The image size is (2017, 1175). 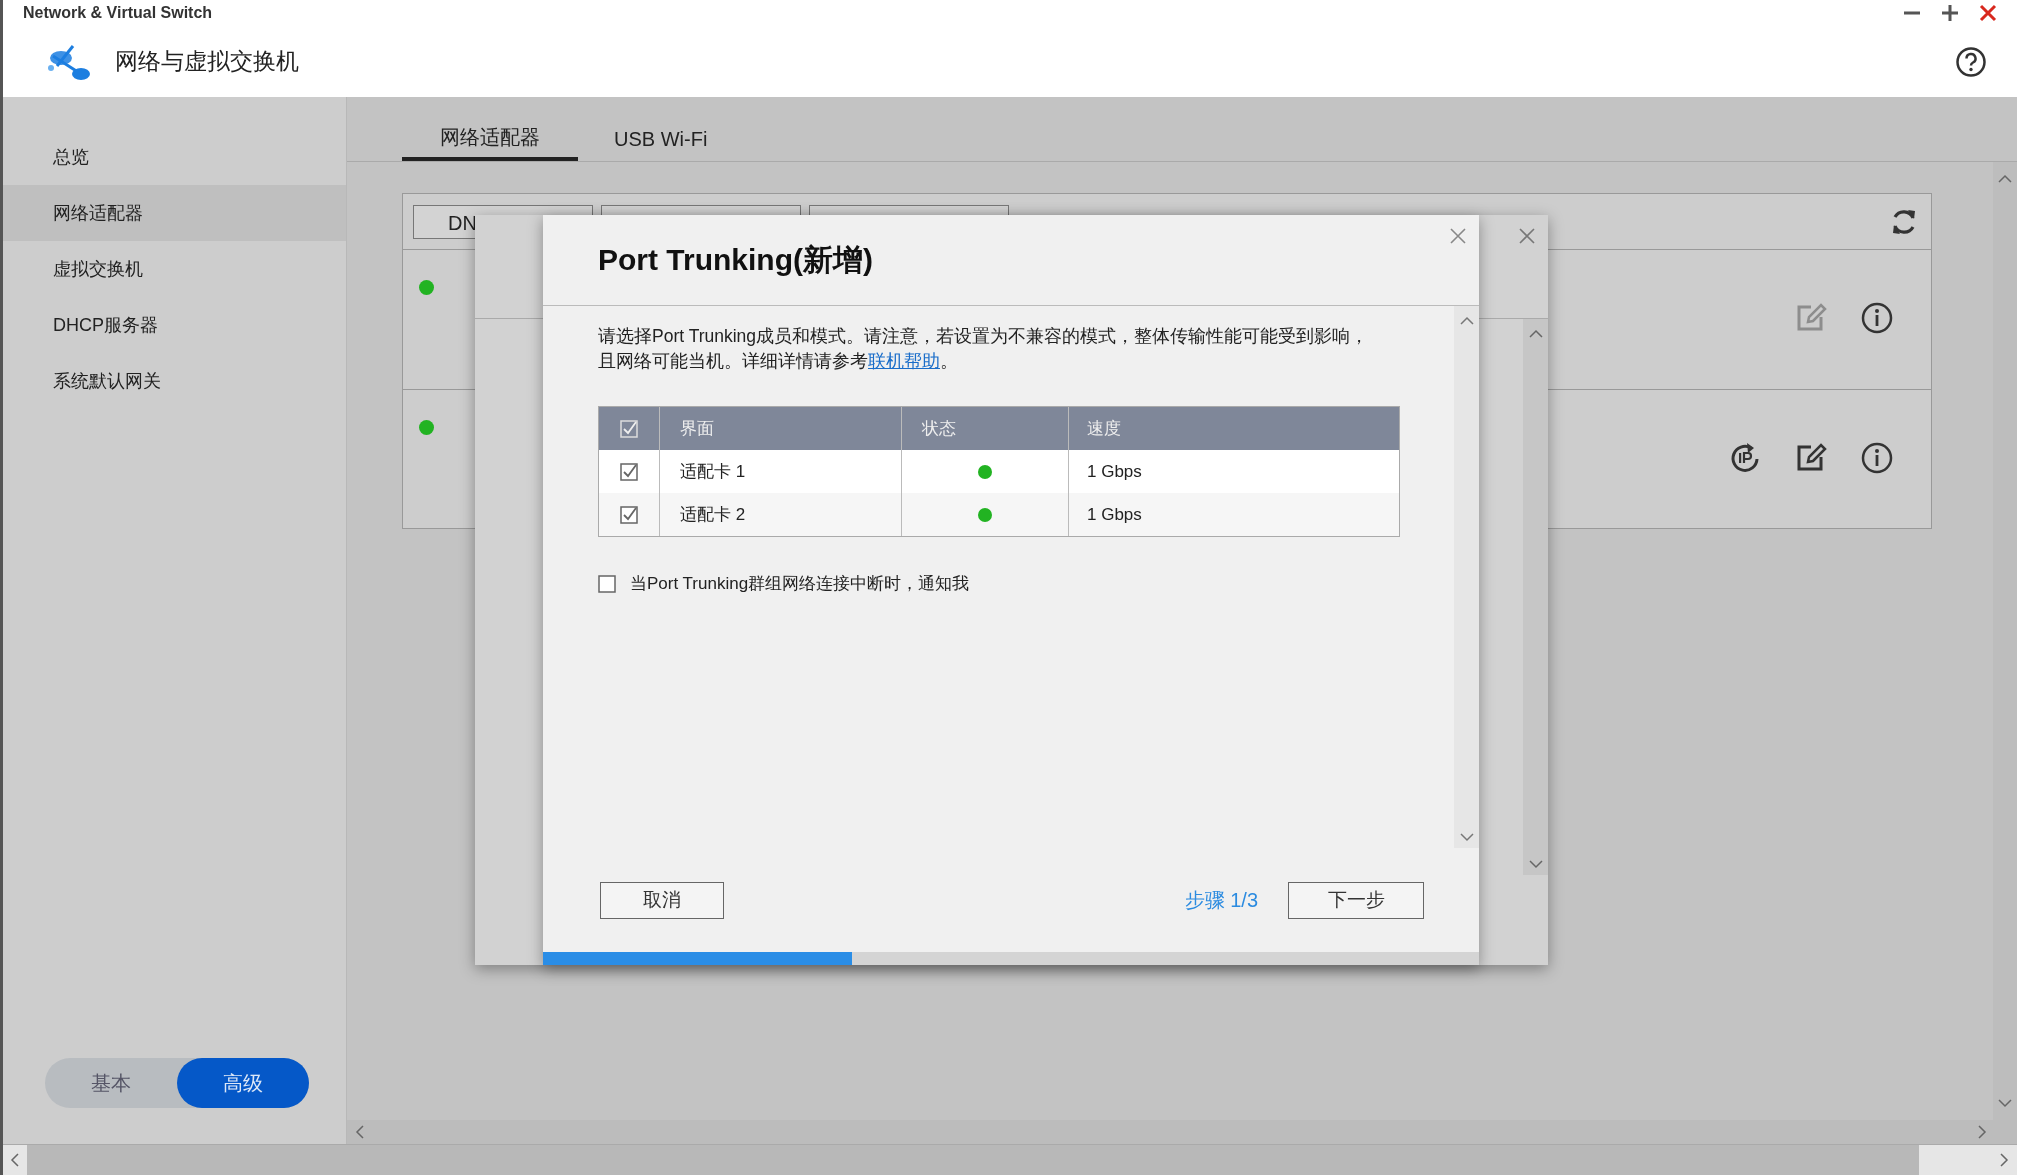 What do you see at coordinates (243, 1083) in the screenshot?
I see `mode-option: 高级` at bounding box center [243, 1083].